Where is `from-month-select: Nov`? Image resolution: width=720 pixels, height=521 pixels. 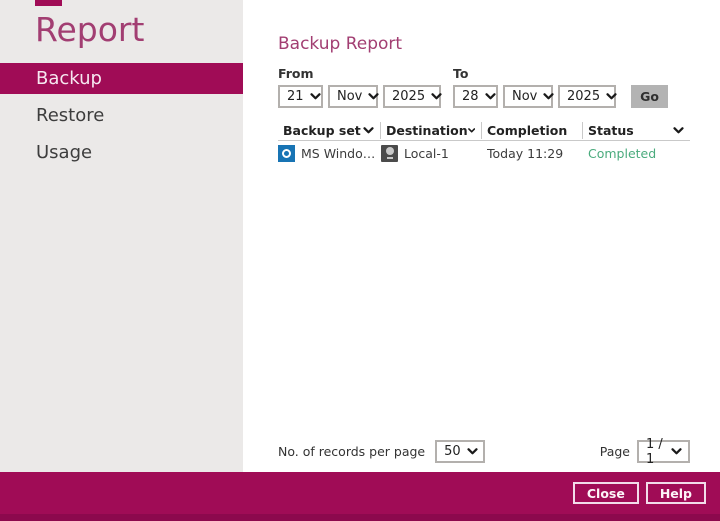
from-month-select: Nov is located at coordinates (353, 96).